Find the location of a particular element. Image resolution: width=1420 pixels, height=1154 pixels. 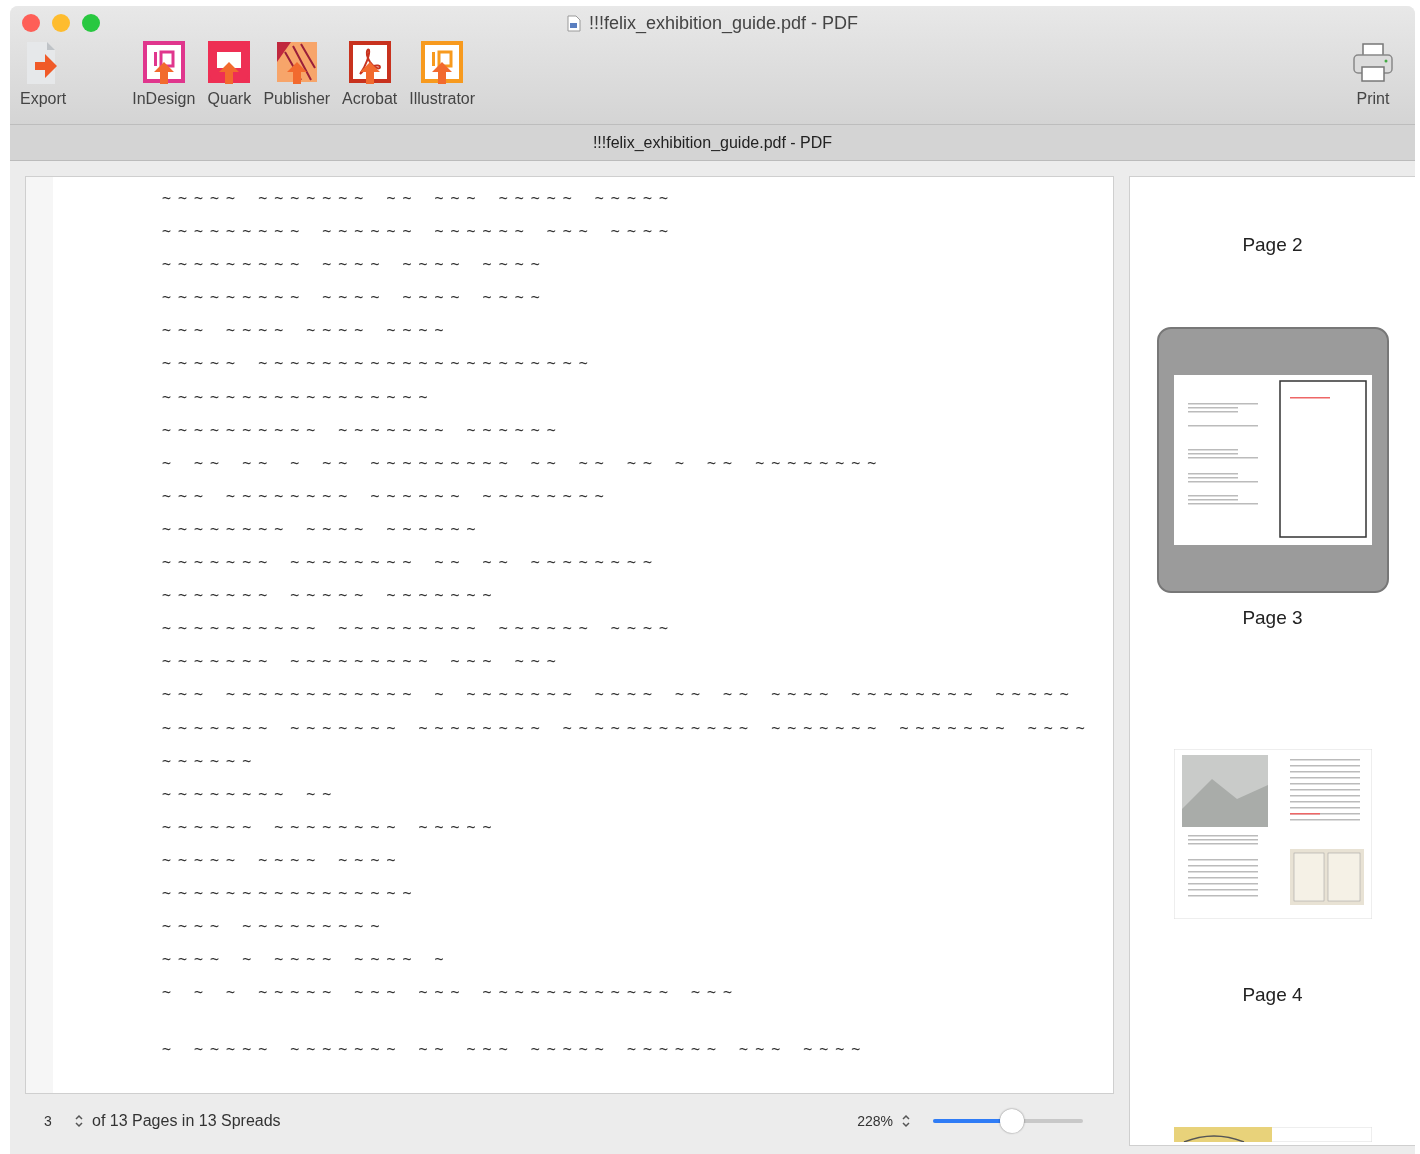

text-line: ~~~ ~~~~~~~~ ~~~~~~ ~~~~~~~~ is located at coordinates (387, 496).